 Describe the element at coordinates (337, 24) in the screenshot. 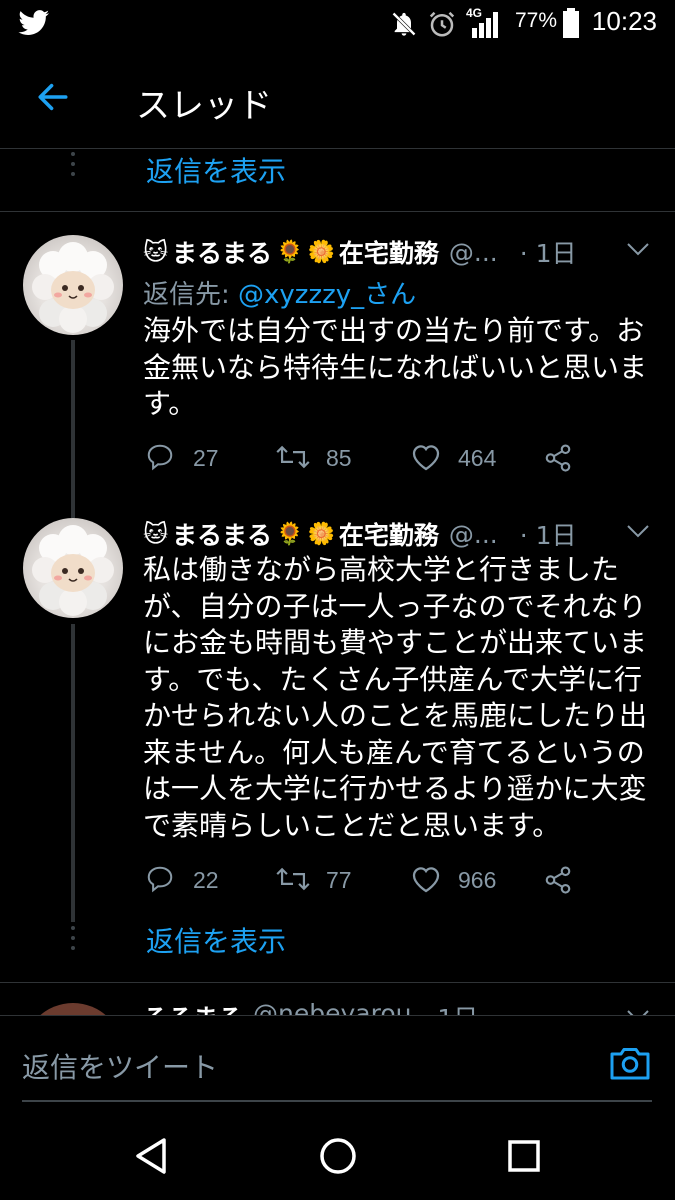

I see `status-bar: 4G 77% 10:23` at that location.